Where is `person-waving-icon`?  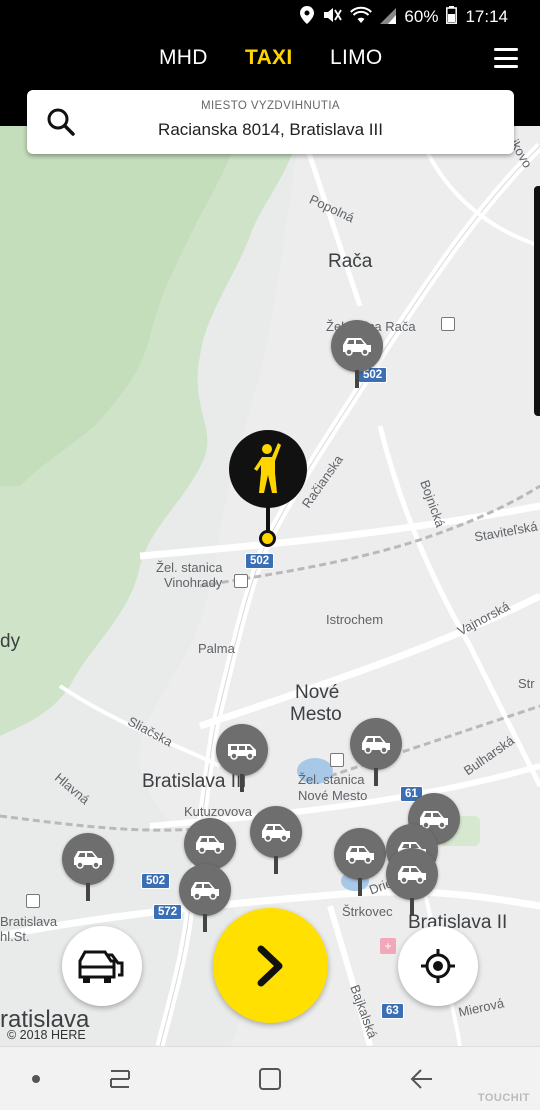 person-waving-icon is located at coordinates (267, 468).